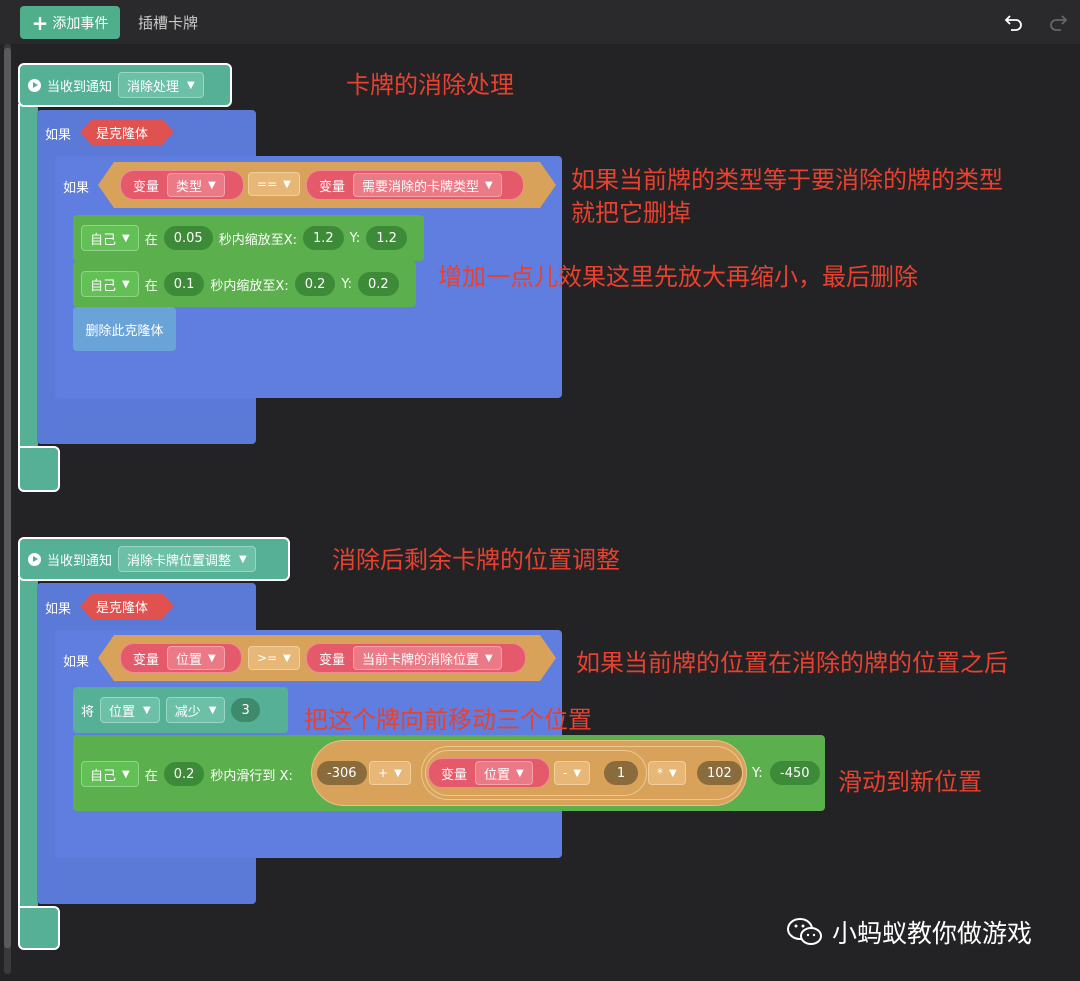 This screenshot has width=1080, height=981. I want to click on variable-dropdown: 类型 ▼, so click(196, 185).